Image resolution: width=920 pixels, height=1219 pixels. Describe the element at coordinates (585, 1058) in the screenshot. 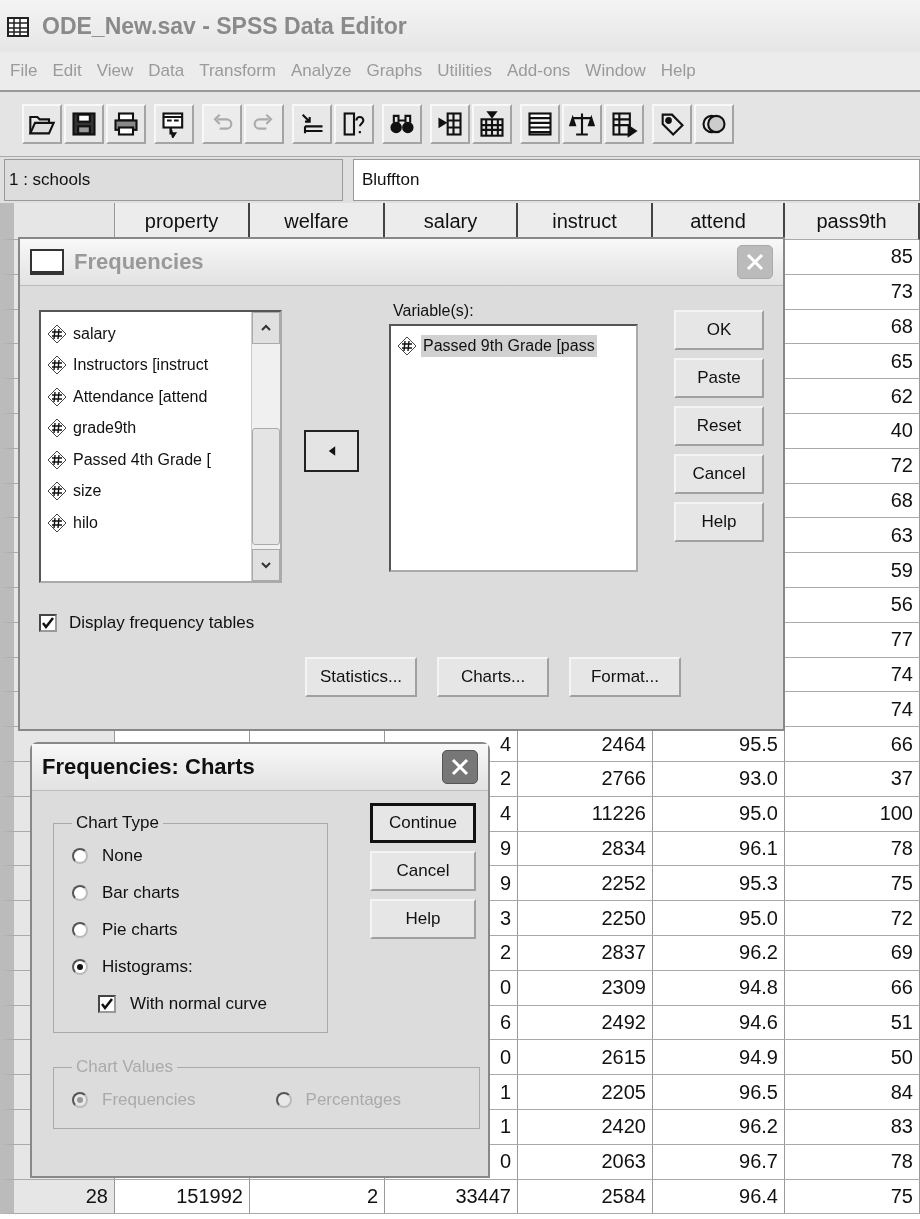

I see `table-cell: 2615` at that location.